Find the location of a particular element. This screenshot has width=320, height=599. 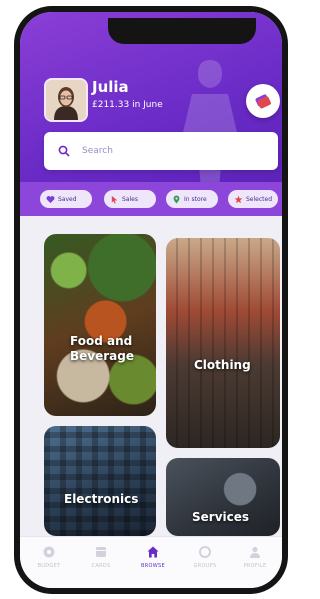

profile-icon is located at coordinates (255, 552).